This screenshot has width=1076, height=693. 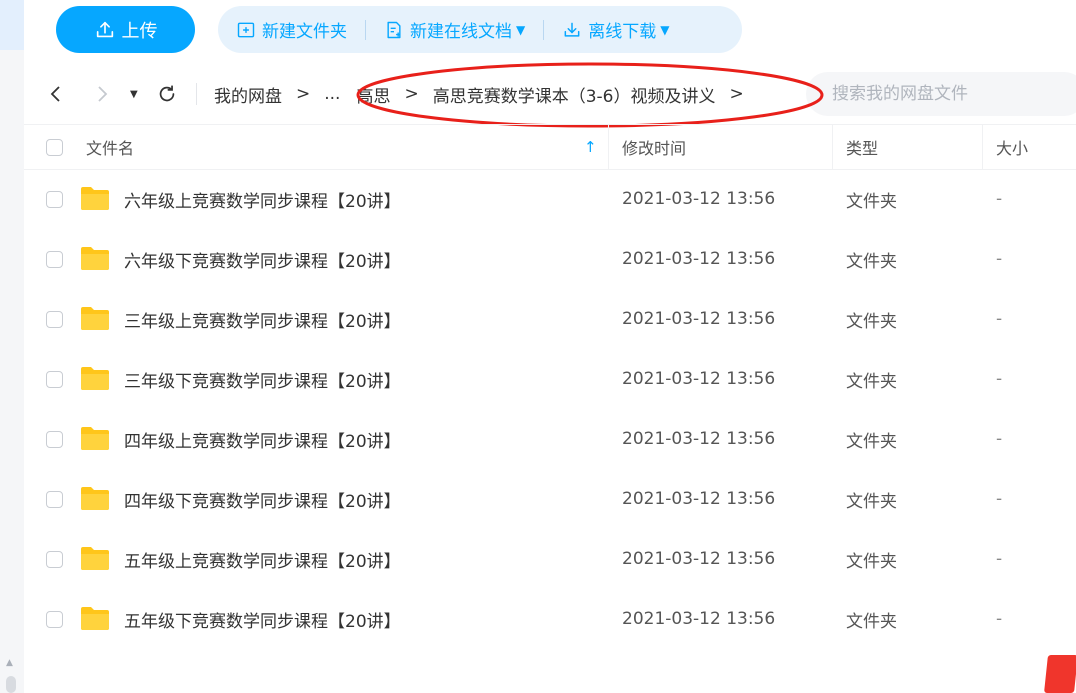 What do you see at coordinates (521, 29) in the screenshot?
I see `new-doc-caret-icon: ▼` at bounding box center [521, 29].